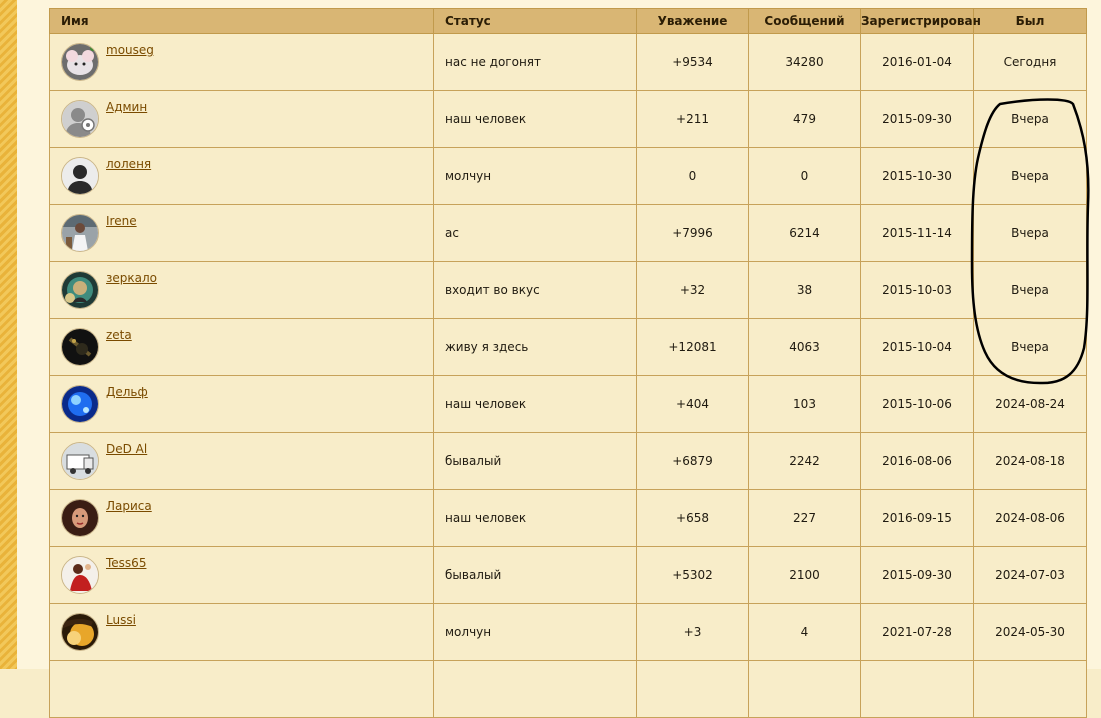 Image resolution: width=1101 pixels, height=718 pixels. What do you see at coordinates (241, 632) in the screenshot?
I see `name-cell: Lussi` at bounding box center [241, 632].